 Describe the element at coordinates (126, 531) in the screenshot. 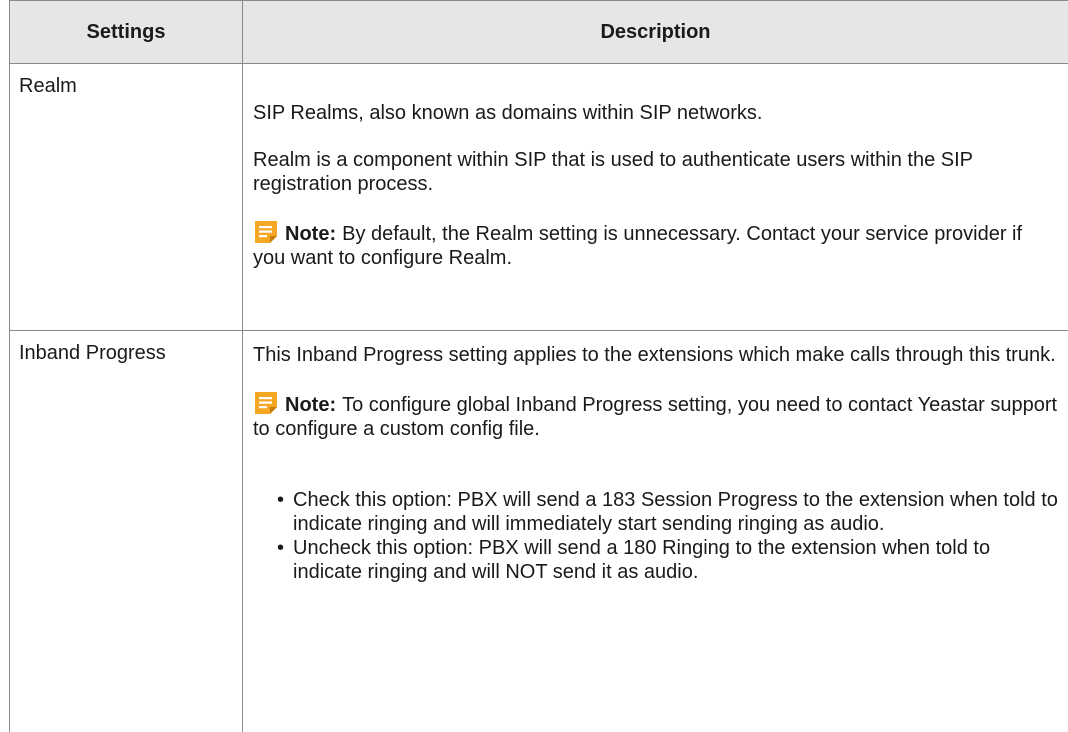

I see `setting-cell: Inband Progress` at that location.